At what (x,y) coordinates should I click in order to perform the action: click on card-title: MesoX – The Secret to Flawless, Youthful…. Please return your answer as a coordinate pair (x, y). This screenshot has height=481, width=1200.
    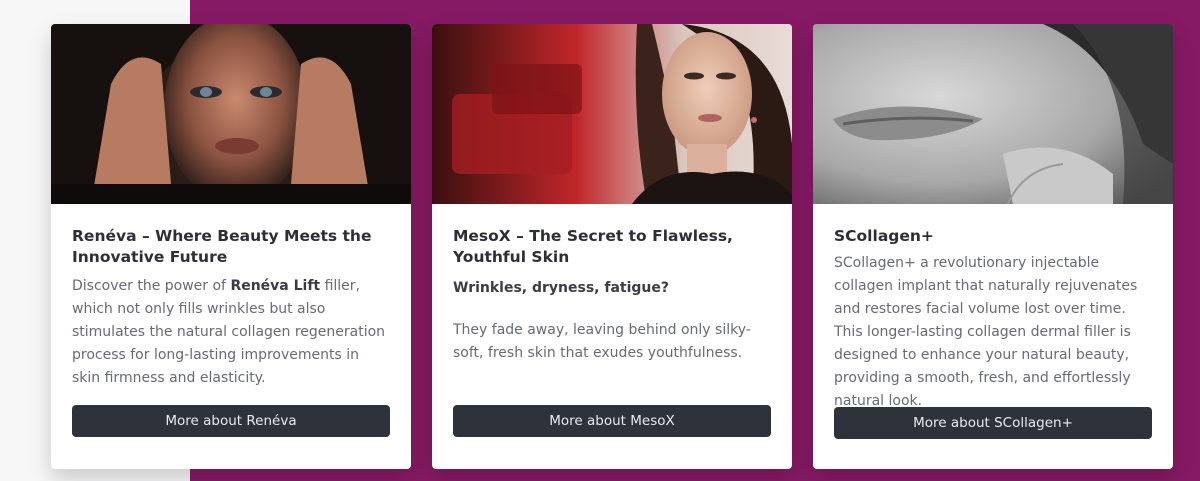
    Looking at the image, I should click on (593, 246).